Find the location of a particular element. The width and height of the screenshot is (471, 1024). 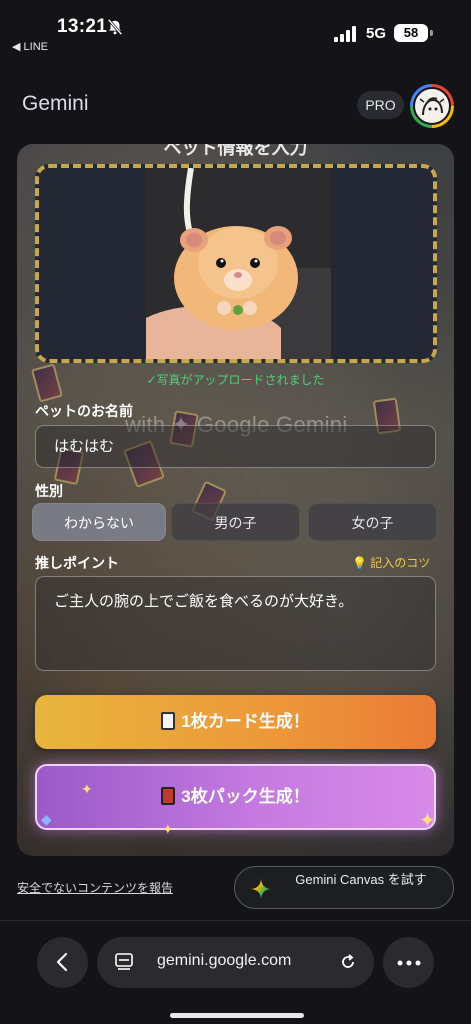

generate-single-card-button: 1枚カード生成！ is located at coordinates (235, 722).